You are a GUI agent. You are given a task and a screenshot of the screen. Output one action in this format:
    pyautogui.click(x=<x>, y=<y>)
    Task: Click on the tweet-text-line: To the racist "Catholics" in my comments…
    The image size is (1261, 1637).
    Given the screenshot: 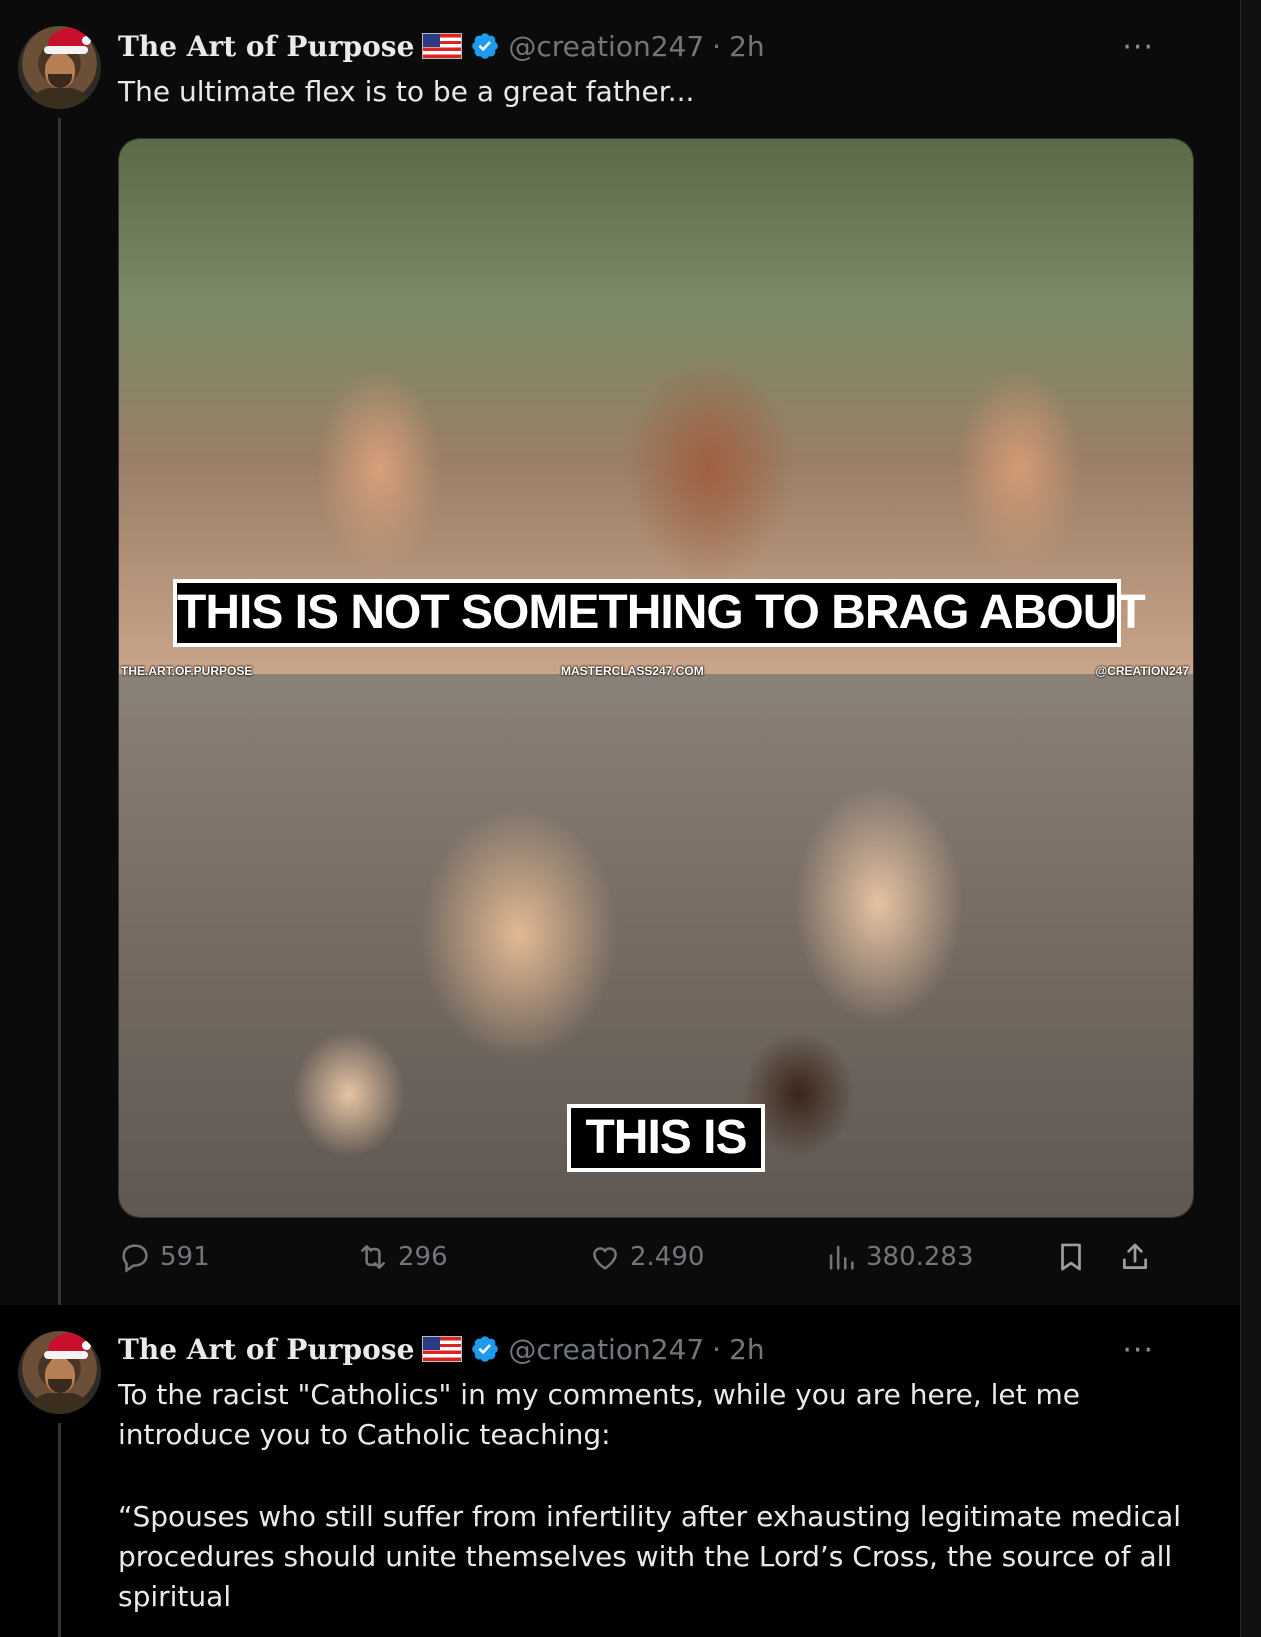 What is the action you would take?
    pyautogui.click(x=599, y=1394)
    